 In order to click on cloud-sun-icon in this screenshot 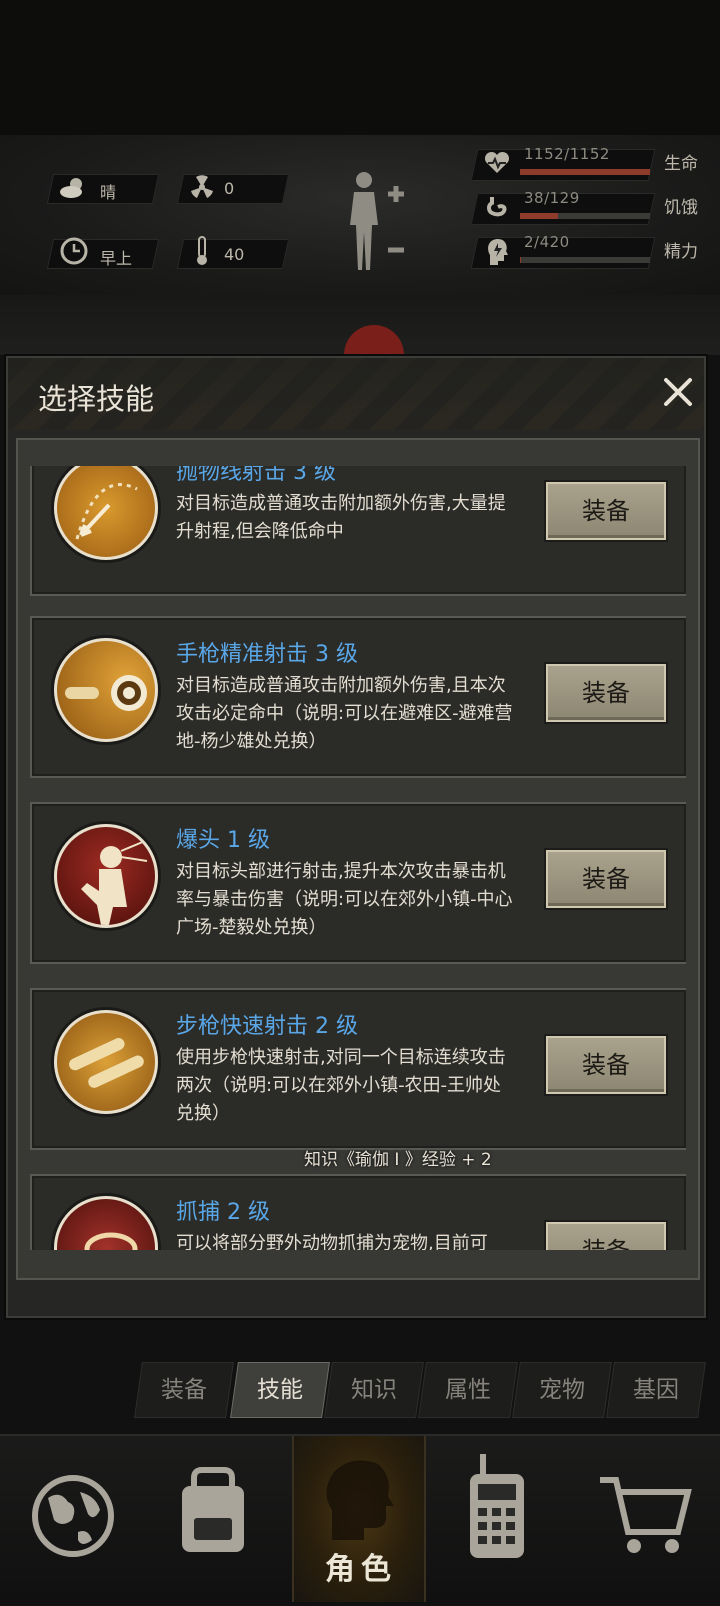, I will do `click(73, 190)`.